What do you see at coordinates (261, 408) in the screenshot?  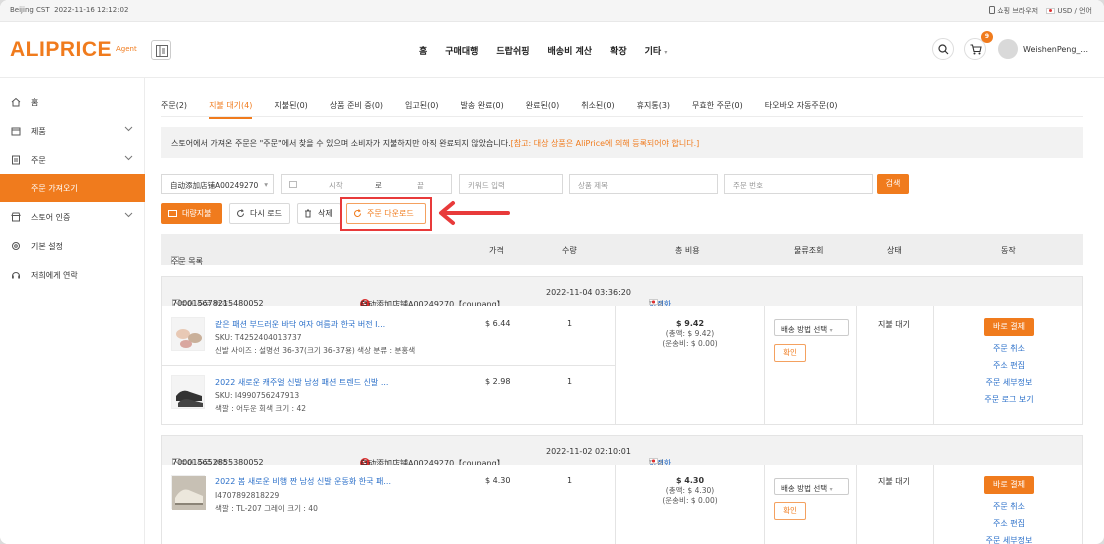 I see `product-attributes: 색깔 : 어두운 회색 크기 : 42` at bounding box center [261, 408].